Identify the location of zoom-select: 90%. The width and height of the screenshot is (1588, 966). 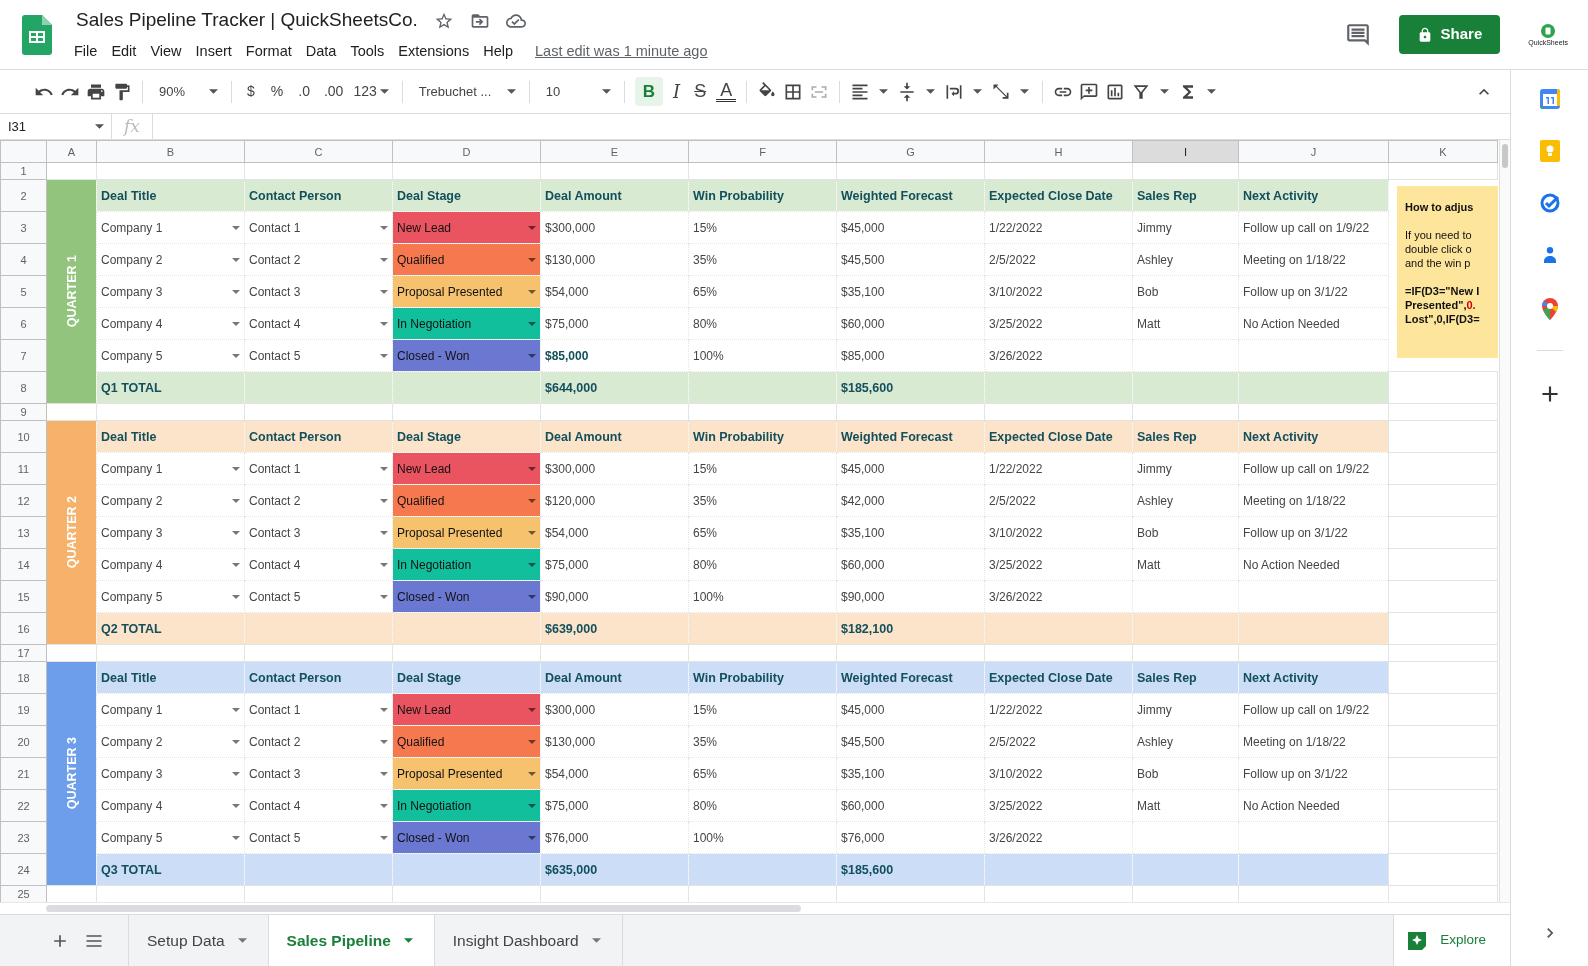
(172, 91).